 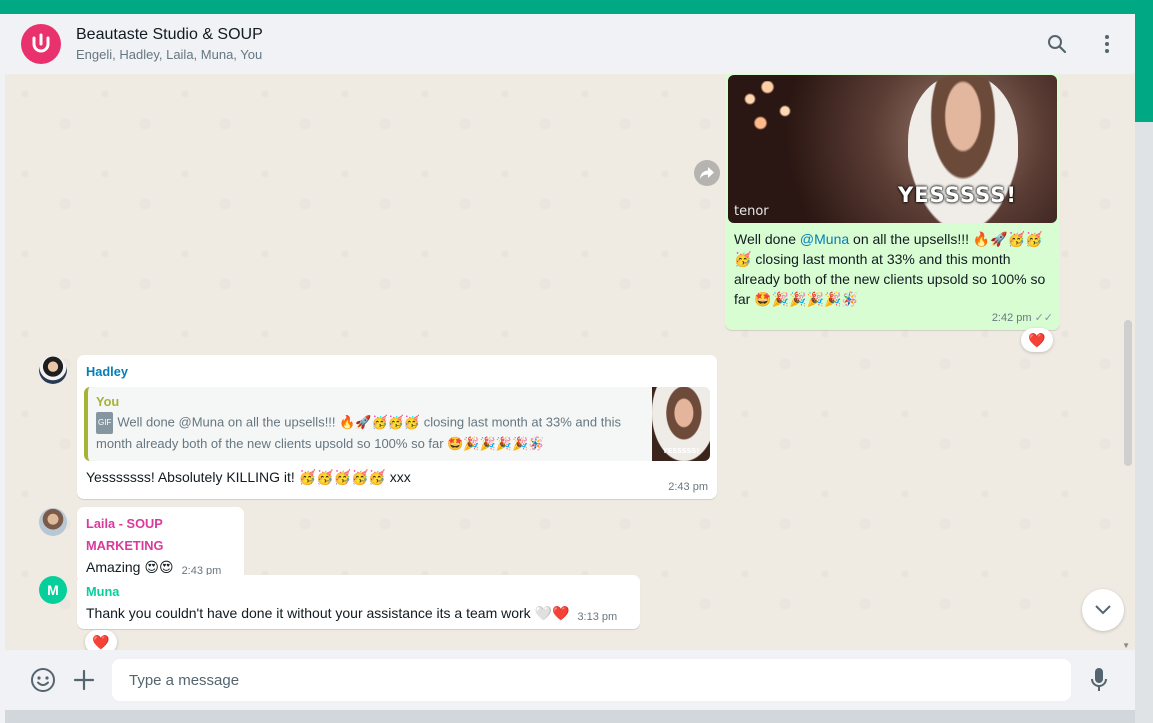 I want to click on mention-link: @Muna, so click(x=824, y=239).